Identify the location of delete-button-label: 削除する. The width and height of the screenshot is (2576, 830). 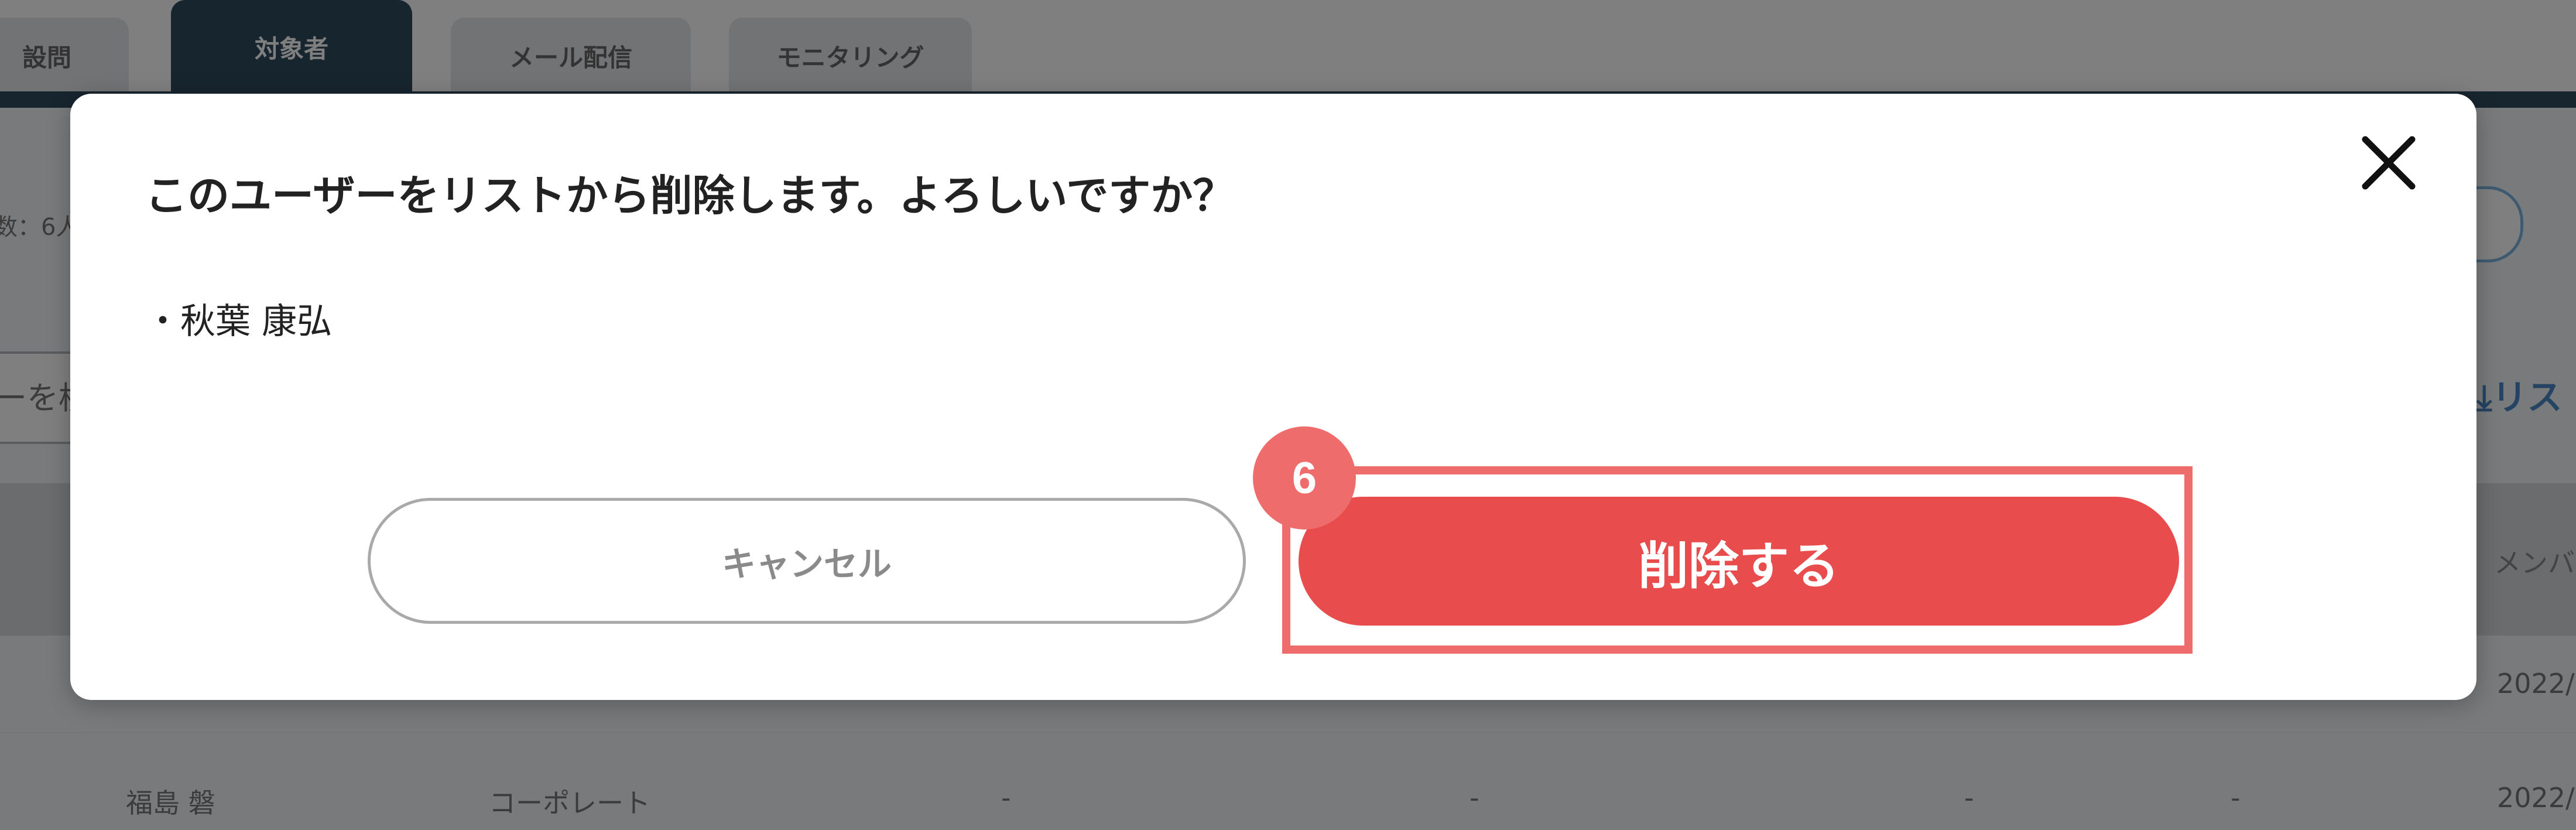
(1738, 566).